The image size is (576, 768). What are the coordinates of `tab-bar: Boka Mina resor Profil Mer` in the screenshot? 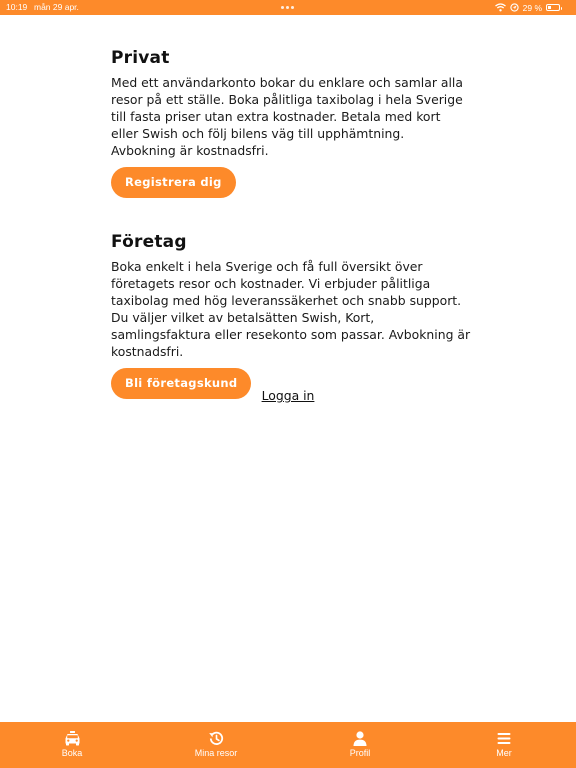 It's located at (288, 745).